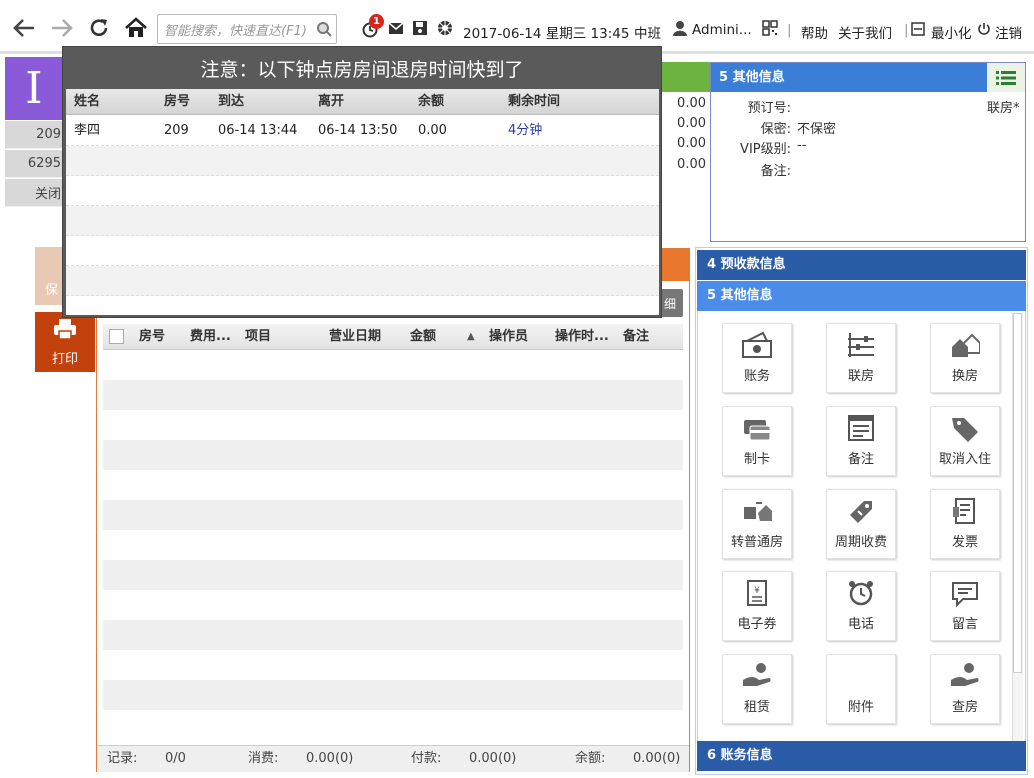 The width and height of the screenshot is (1034, 778). What do you see at coordinates (817, 129) in the screenshot?
I see `secret-value: 不保密` at bounding box center [817, 129].